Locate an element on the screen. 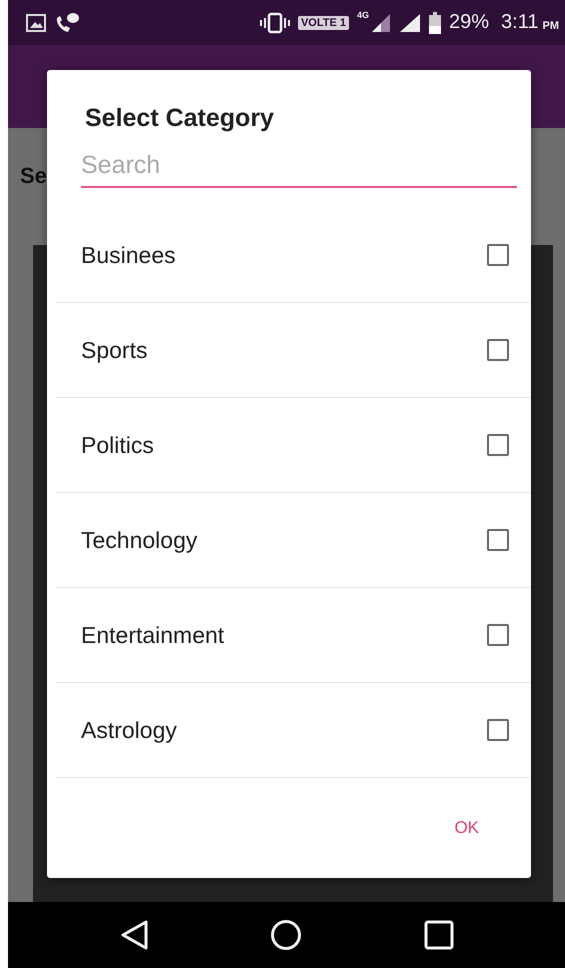  ok-button: OK is located at coordinates (466, 828).